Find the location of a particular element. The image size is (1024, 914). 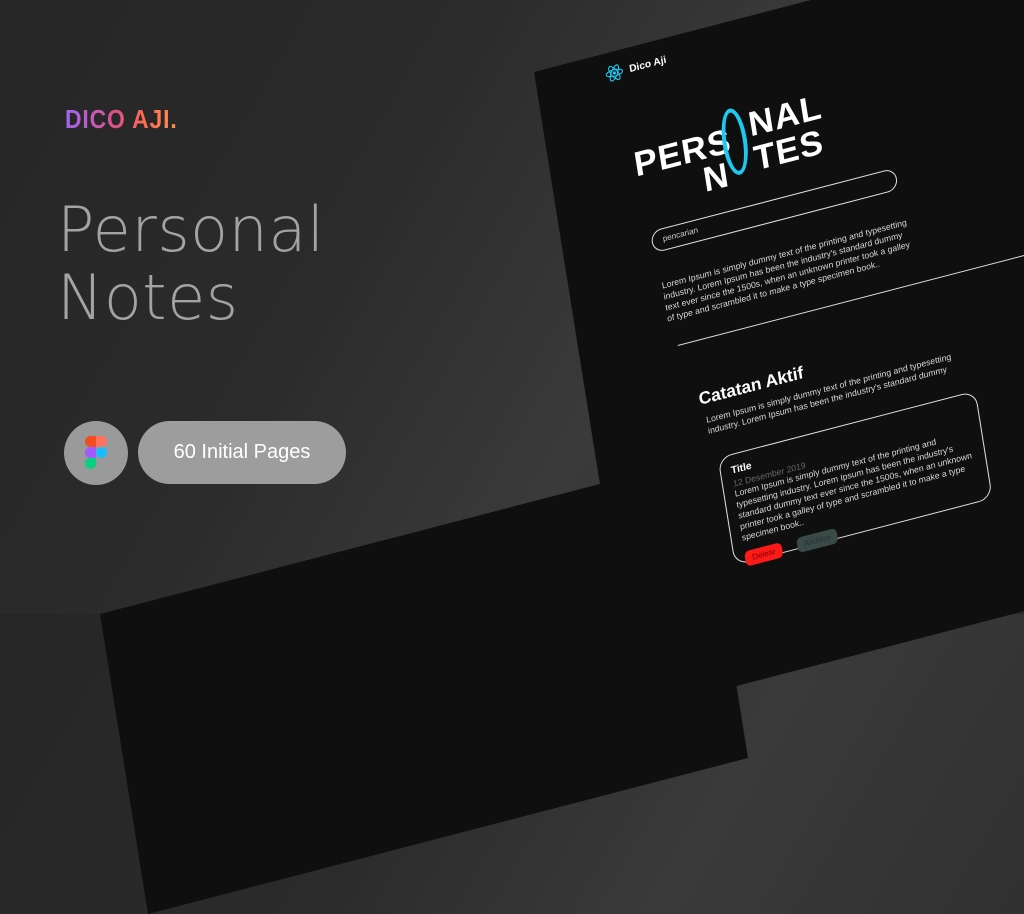

pages-count-badge: 60 Initial Pages is located at coordinates (242, 452).